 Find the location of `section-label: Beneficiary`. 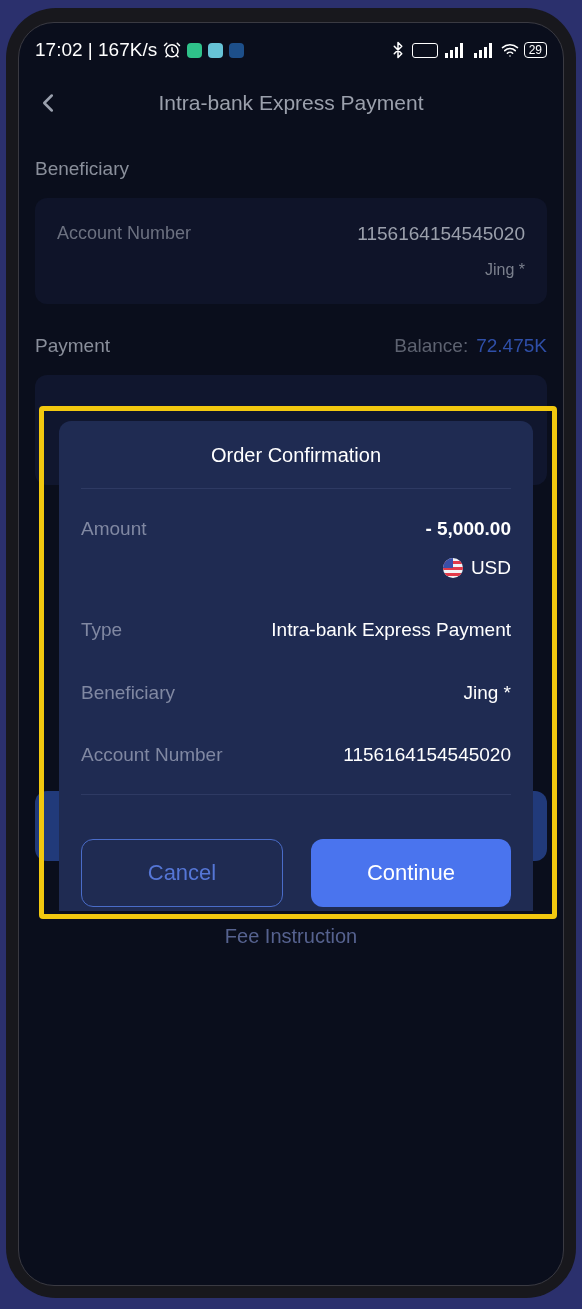

section-label: Beneficiary is located at coordinates (82, 169).